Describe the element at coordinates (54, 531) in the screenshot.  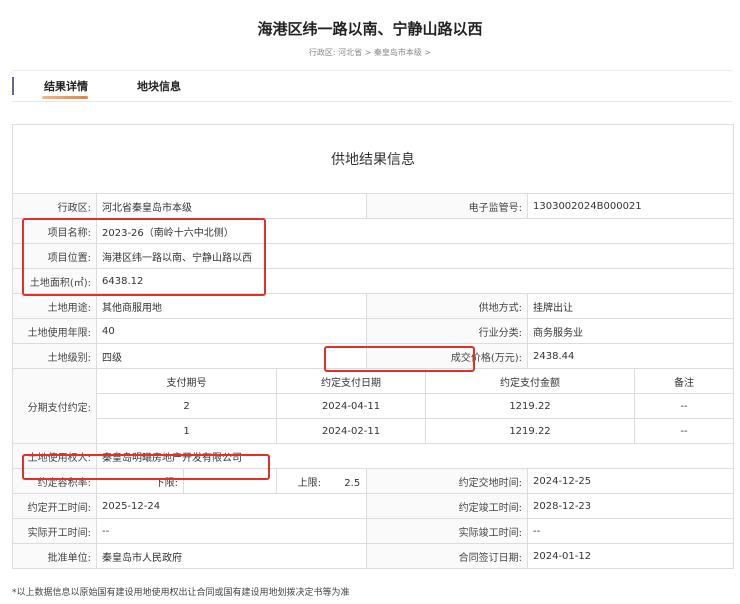
I see `actual-start-label: 实际开工时间:` at that location.